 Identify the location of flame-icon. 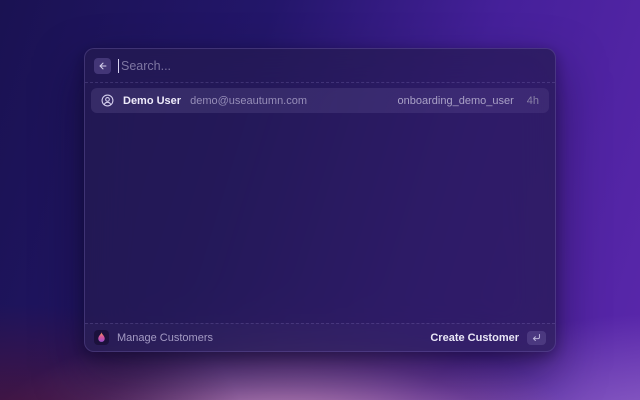
(101, 337).